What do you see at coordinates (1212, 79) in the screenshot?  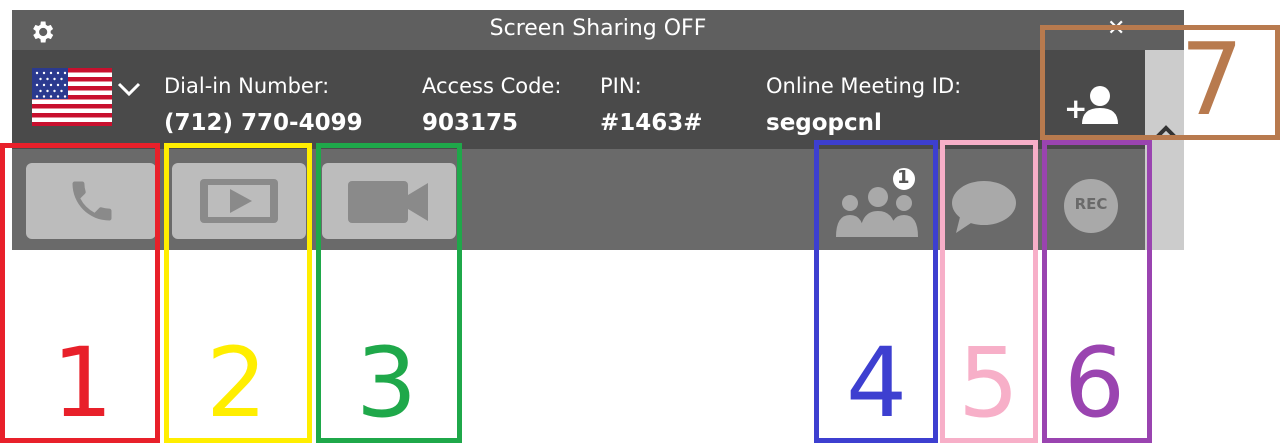 I see `annotation-number-7: 7` at bounding box center [1212, 79].